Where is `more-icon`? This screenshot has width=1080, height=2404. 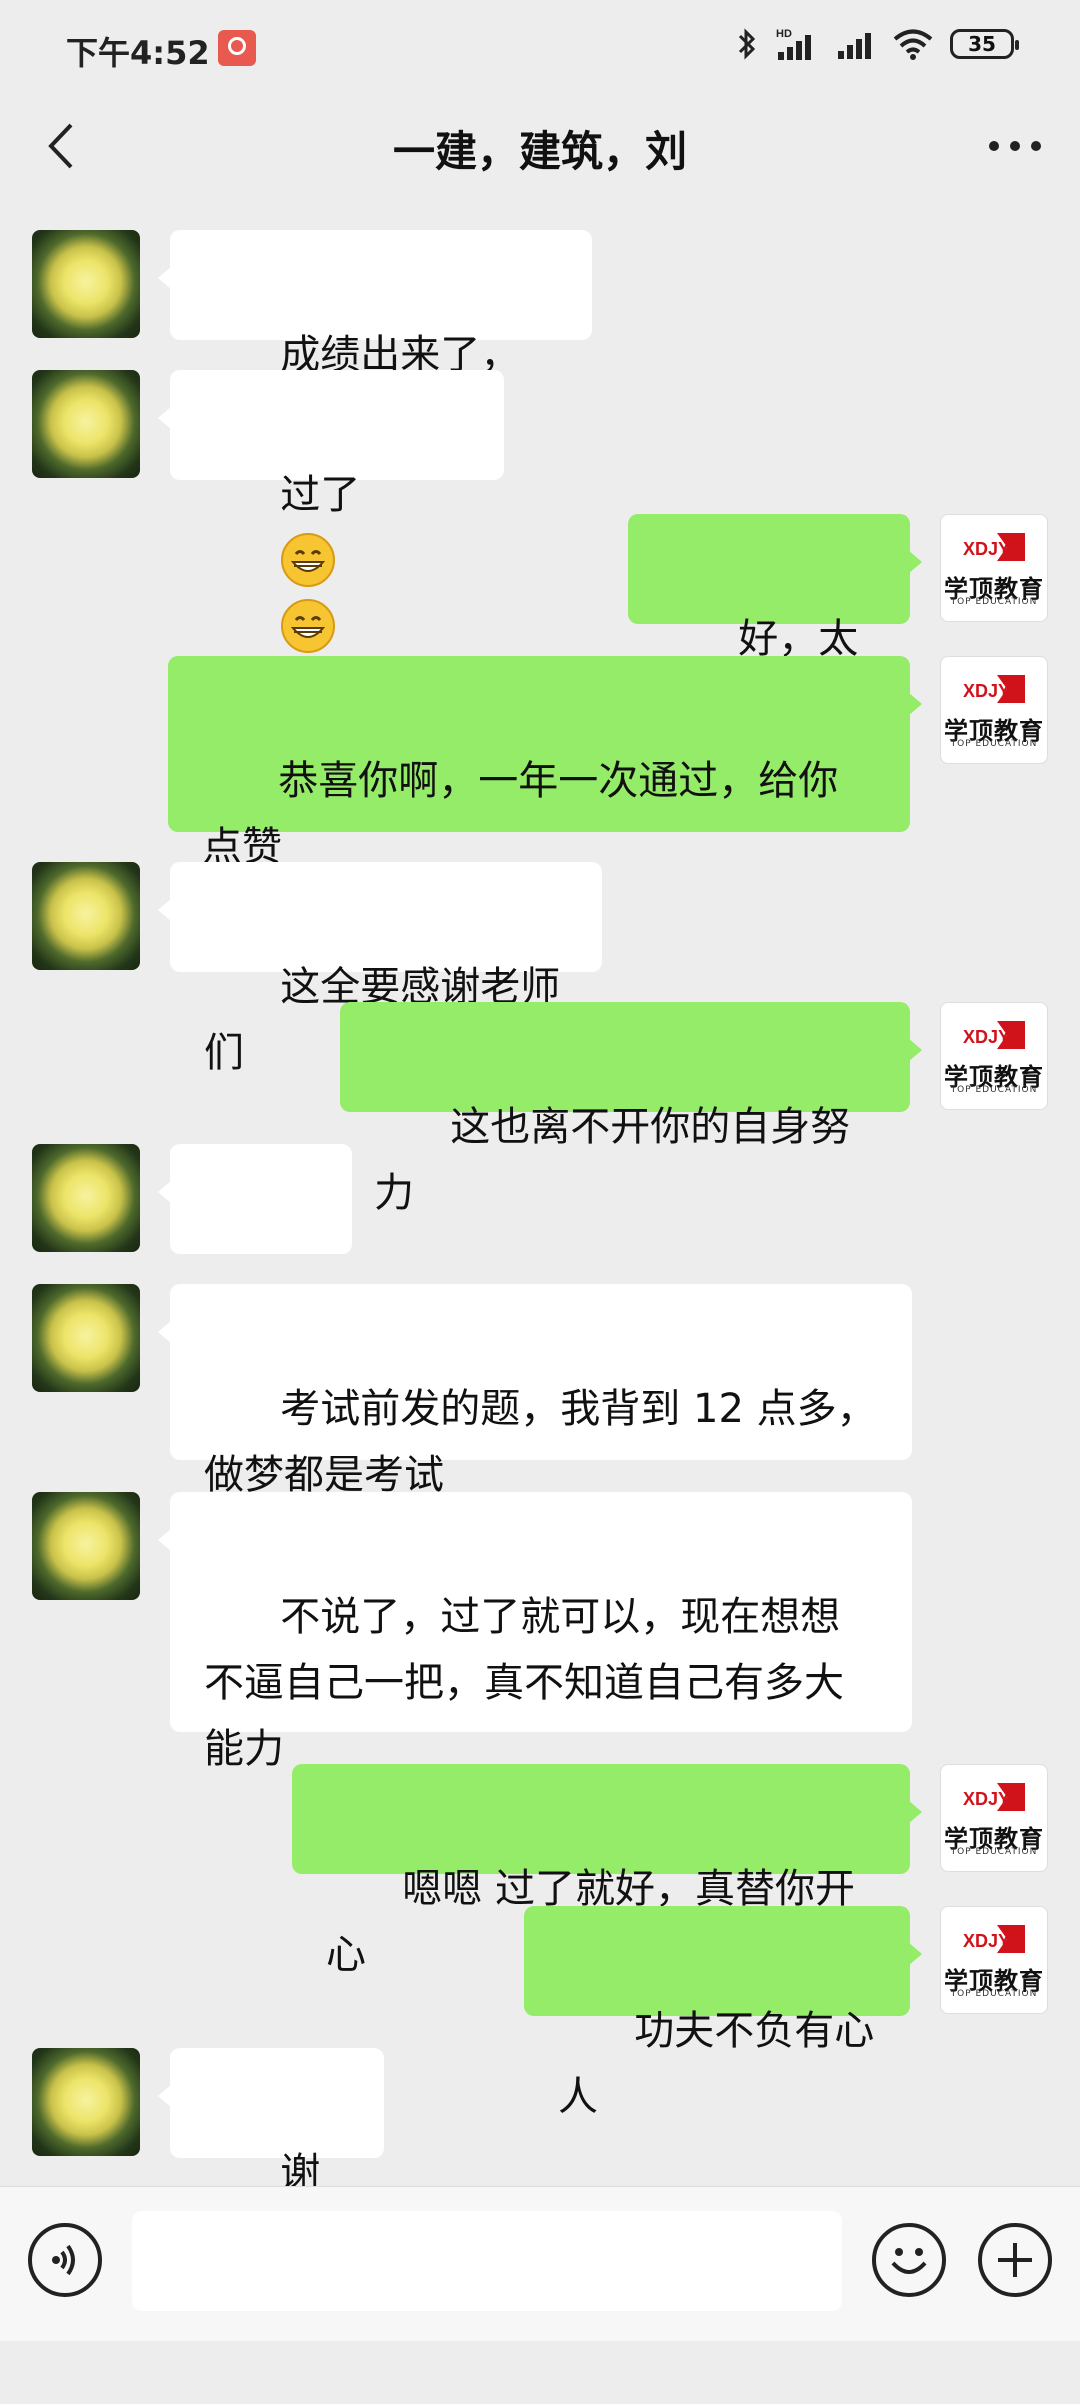 more-icon is located at coordinates (1015, 146).